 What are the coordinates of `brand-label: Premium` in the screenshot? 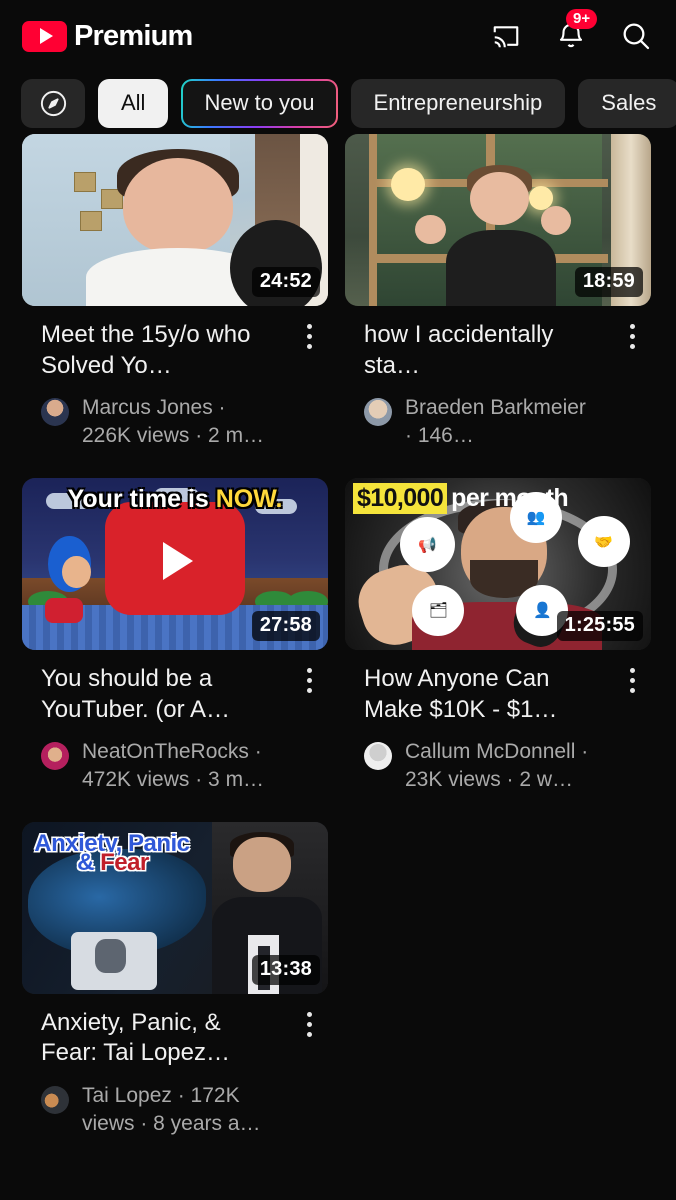 It's located at (133, 35).